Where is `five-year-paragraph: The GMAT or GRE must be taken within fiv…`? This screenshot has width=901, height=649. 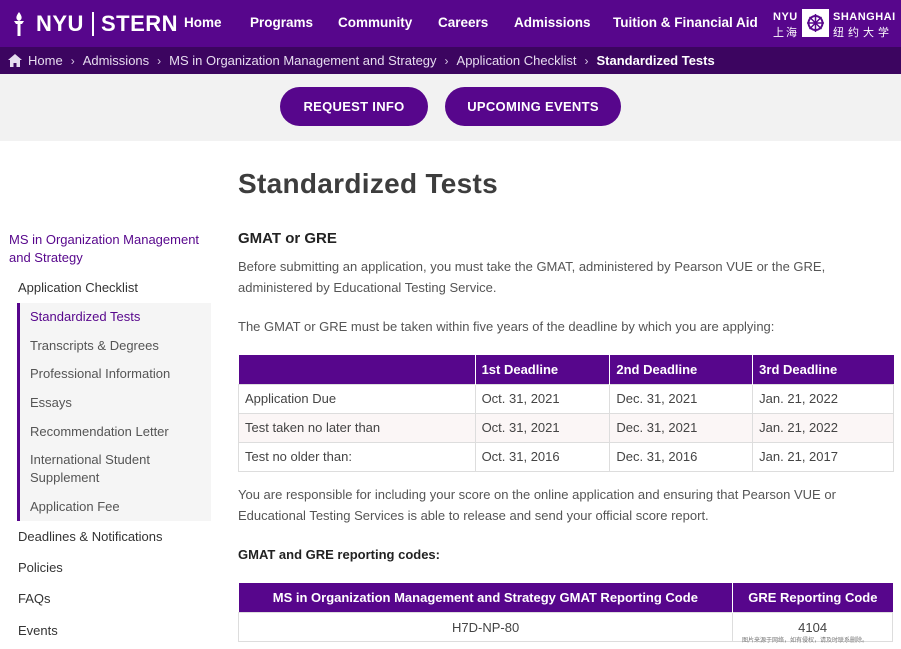
five-year-paragraph: The GMAT or GRE must be taken within fiv… is located at coordinates (506, 326).